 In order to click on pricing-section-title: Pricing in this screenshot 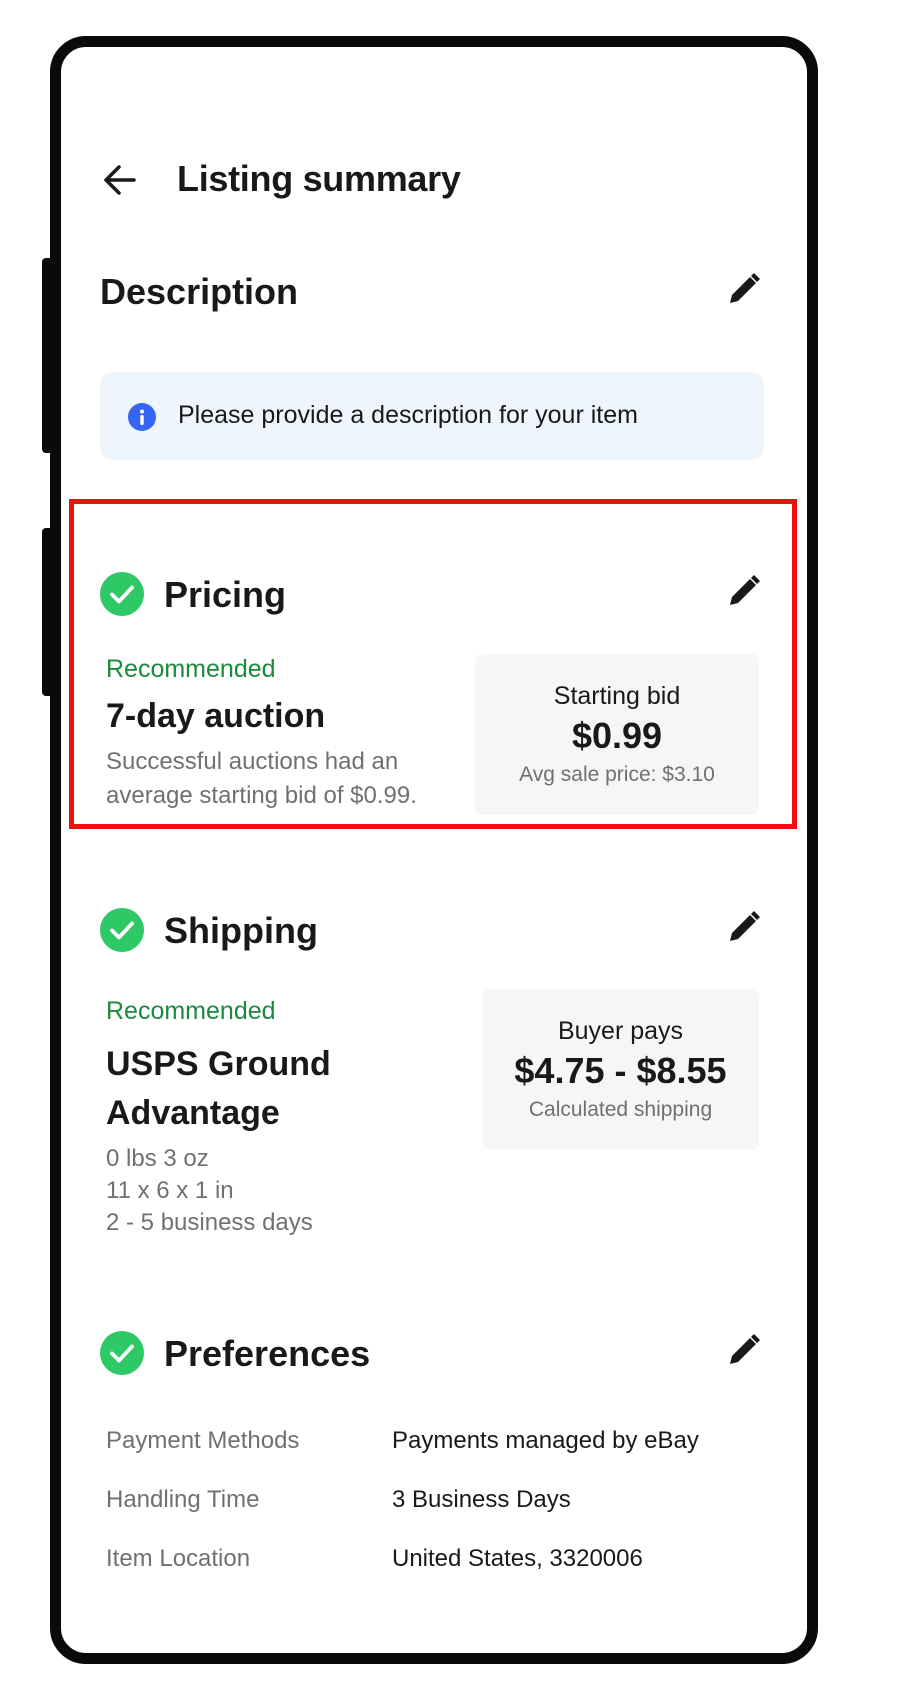, I will do `click(225, 594)`.